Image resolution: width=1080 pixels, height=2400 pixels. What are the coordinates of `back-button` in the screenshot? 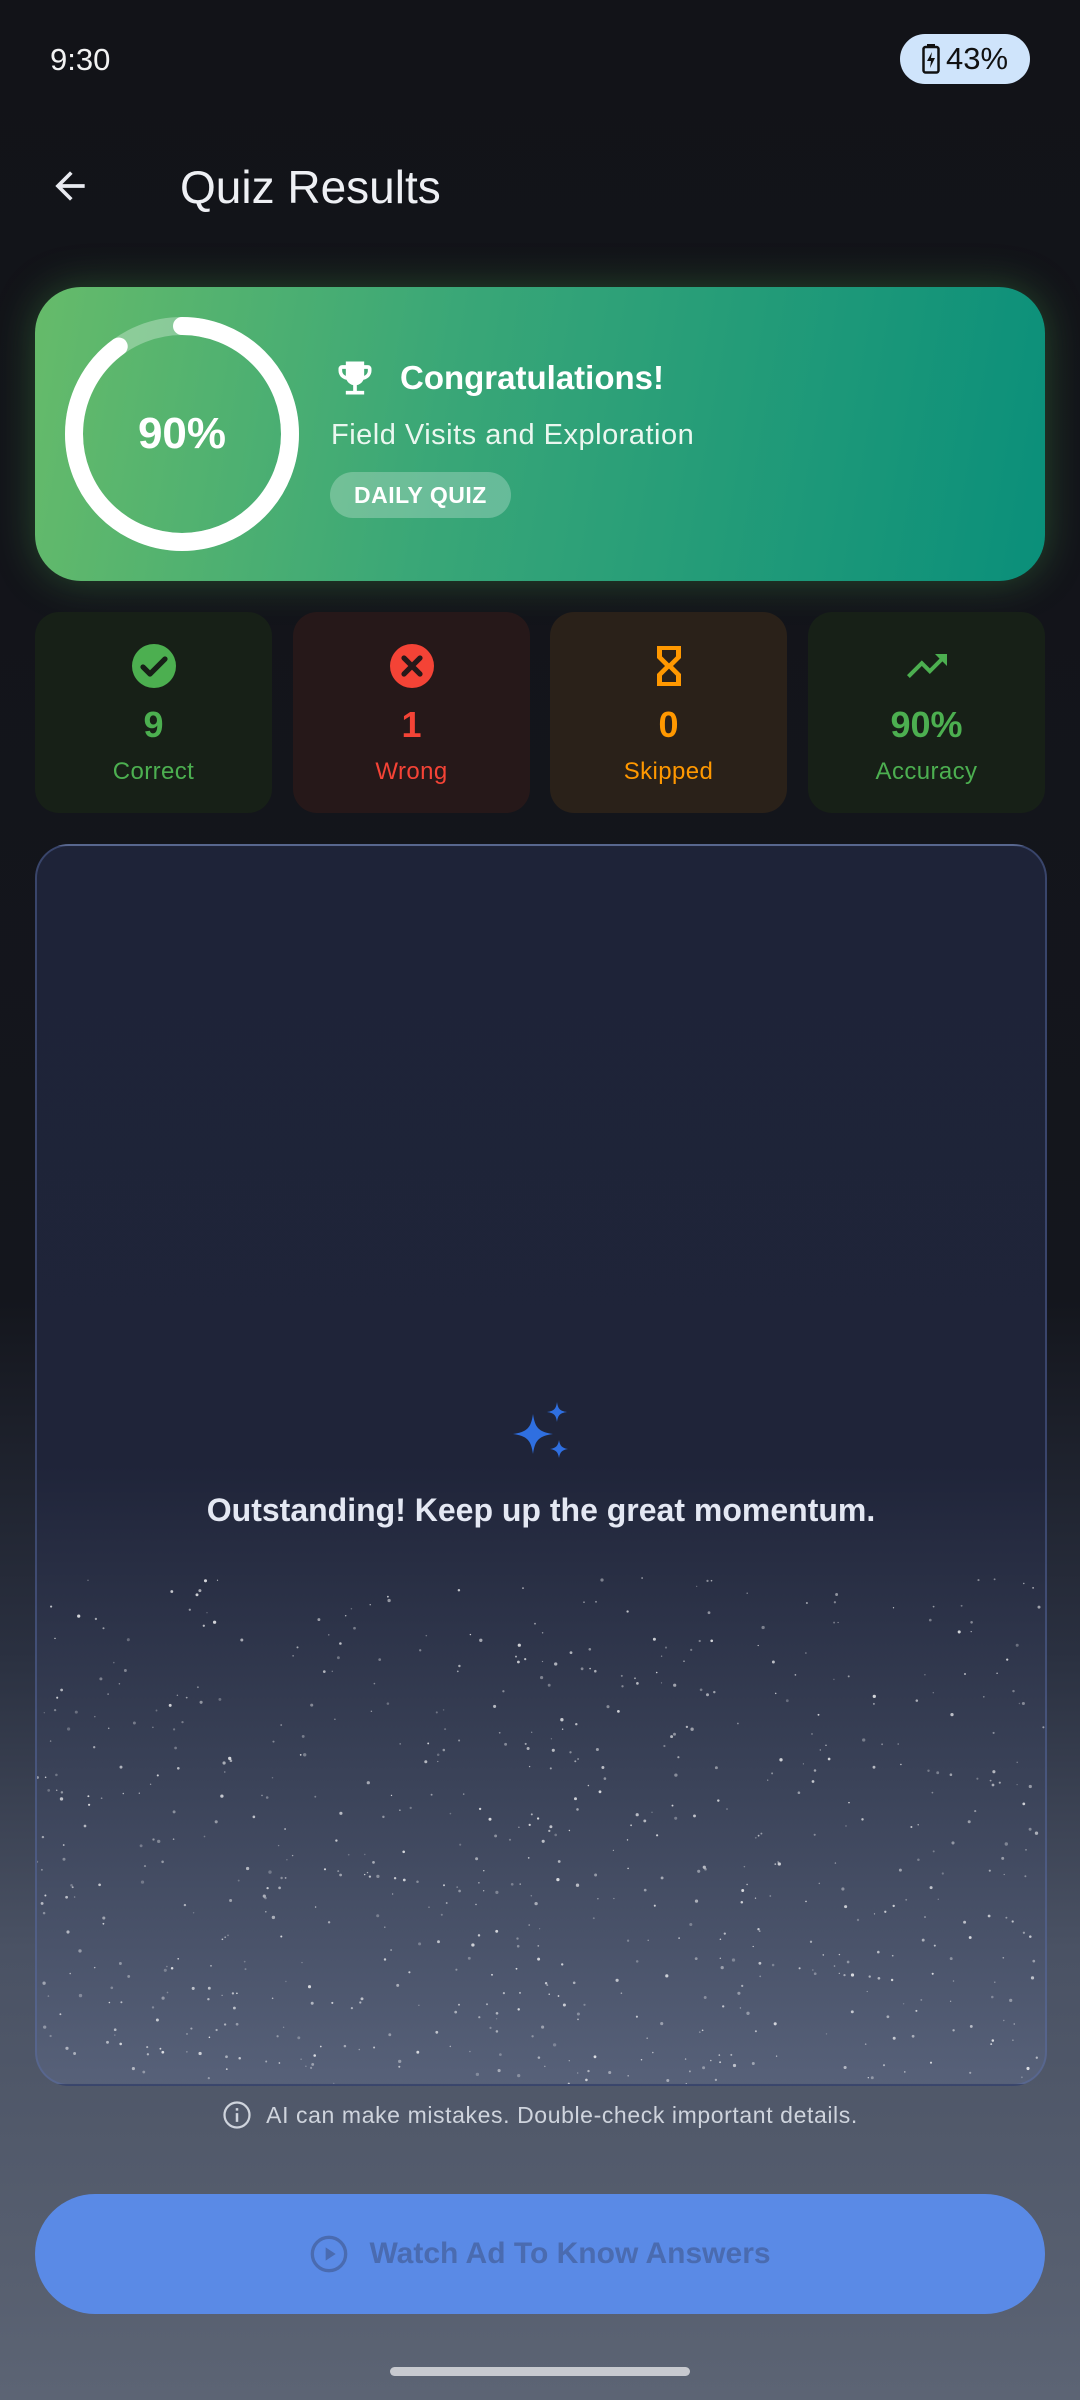 It's located at (70, 186).